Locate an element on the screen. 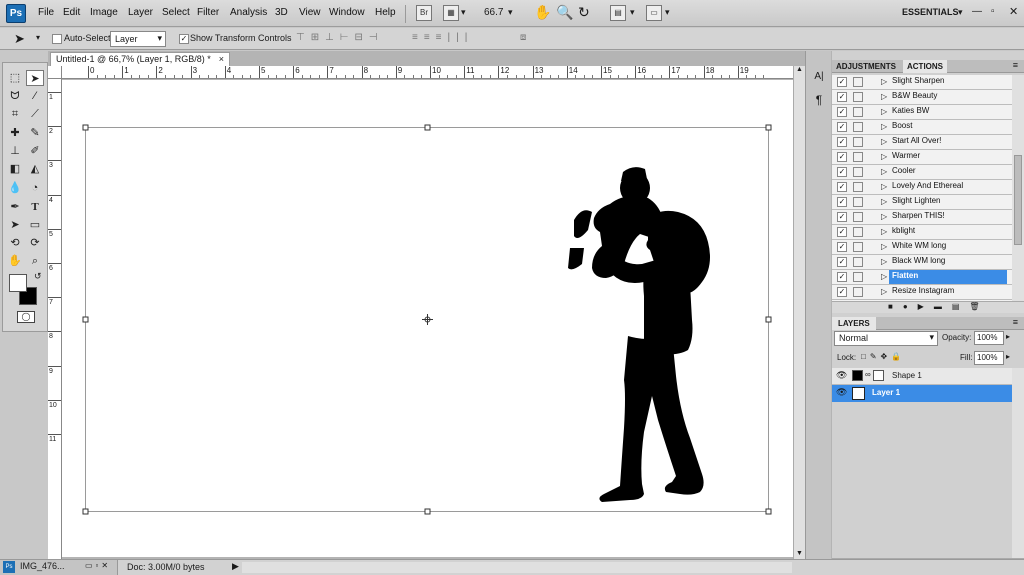 The width and height of the screenshot is (1024, 575). action-item: ✓ ▷ Sharpen THIS! is located at coordinates (922, 217).